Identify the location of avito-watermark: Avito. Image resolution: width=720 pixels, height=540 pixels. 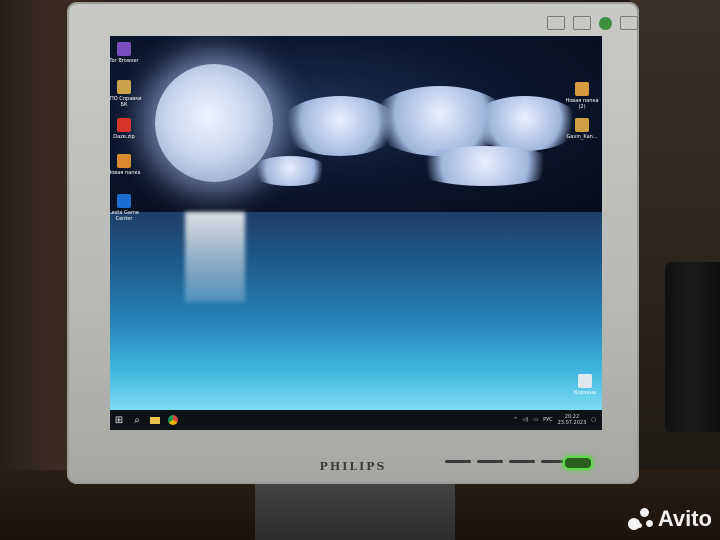
(669, 519).